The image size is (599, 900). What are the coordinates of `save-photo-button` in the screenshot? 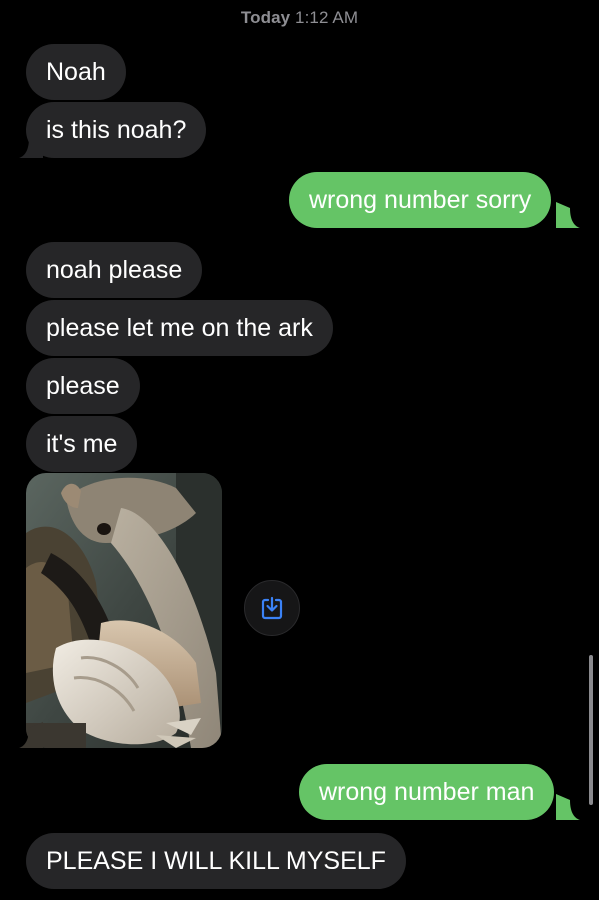 It's located at (272, 608).